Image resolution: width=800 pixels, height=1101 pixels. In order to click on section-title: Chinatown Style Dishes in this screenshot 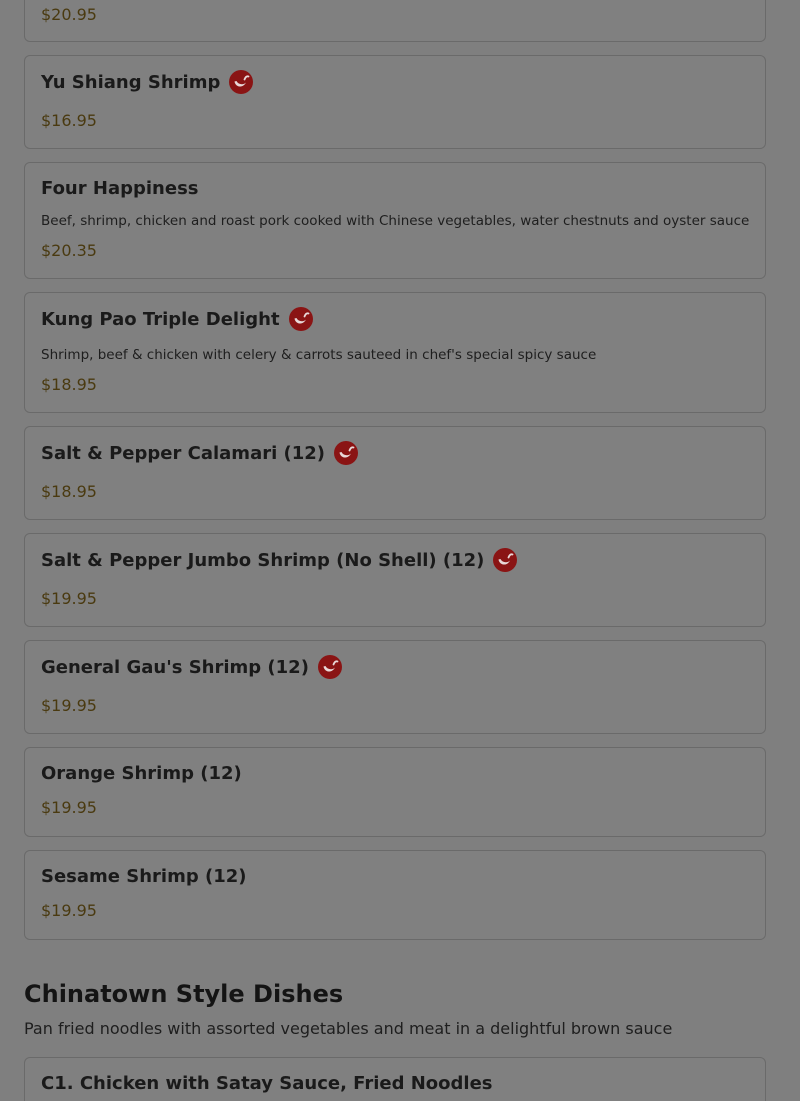, I will do `click(184, 994)`.